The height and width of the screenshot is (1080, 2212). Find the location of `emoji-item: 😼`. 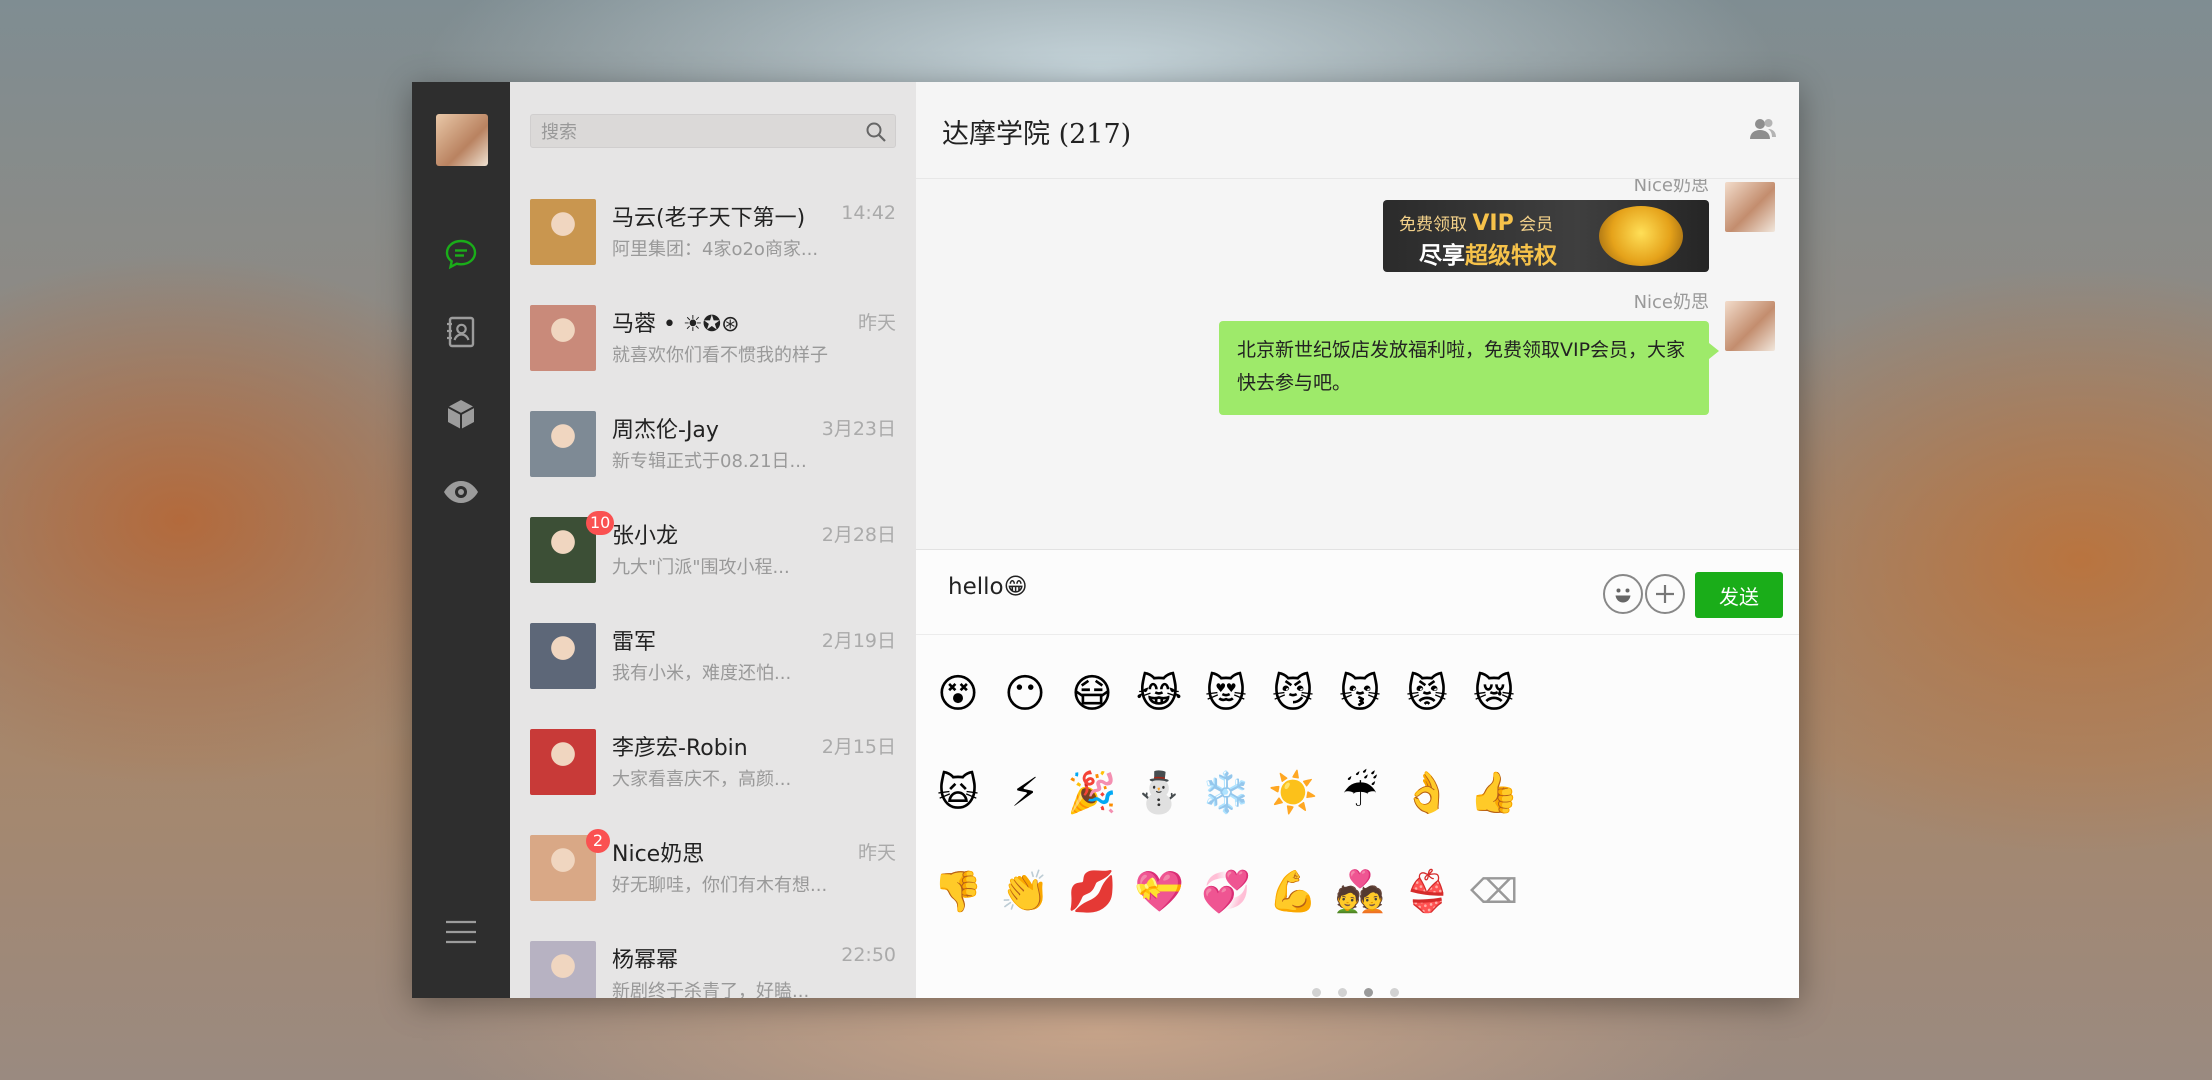

emoji-item: 😼 is located at coordinates (1293, 694).